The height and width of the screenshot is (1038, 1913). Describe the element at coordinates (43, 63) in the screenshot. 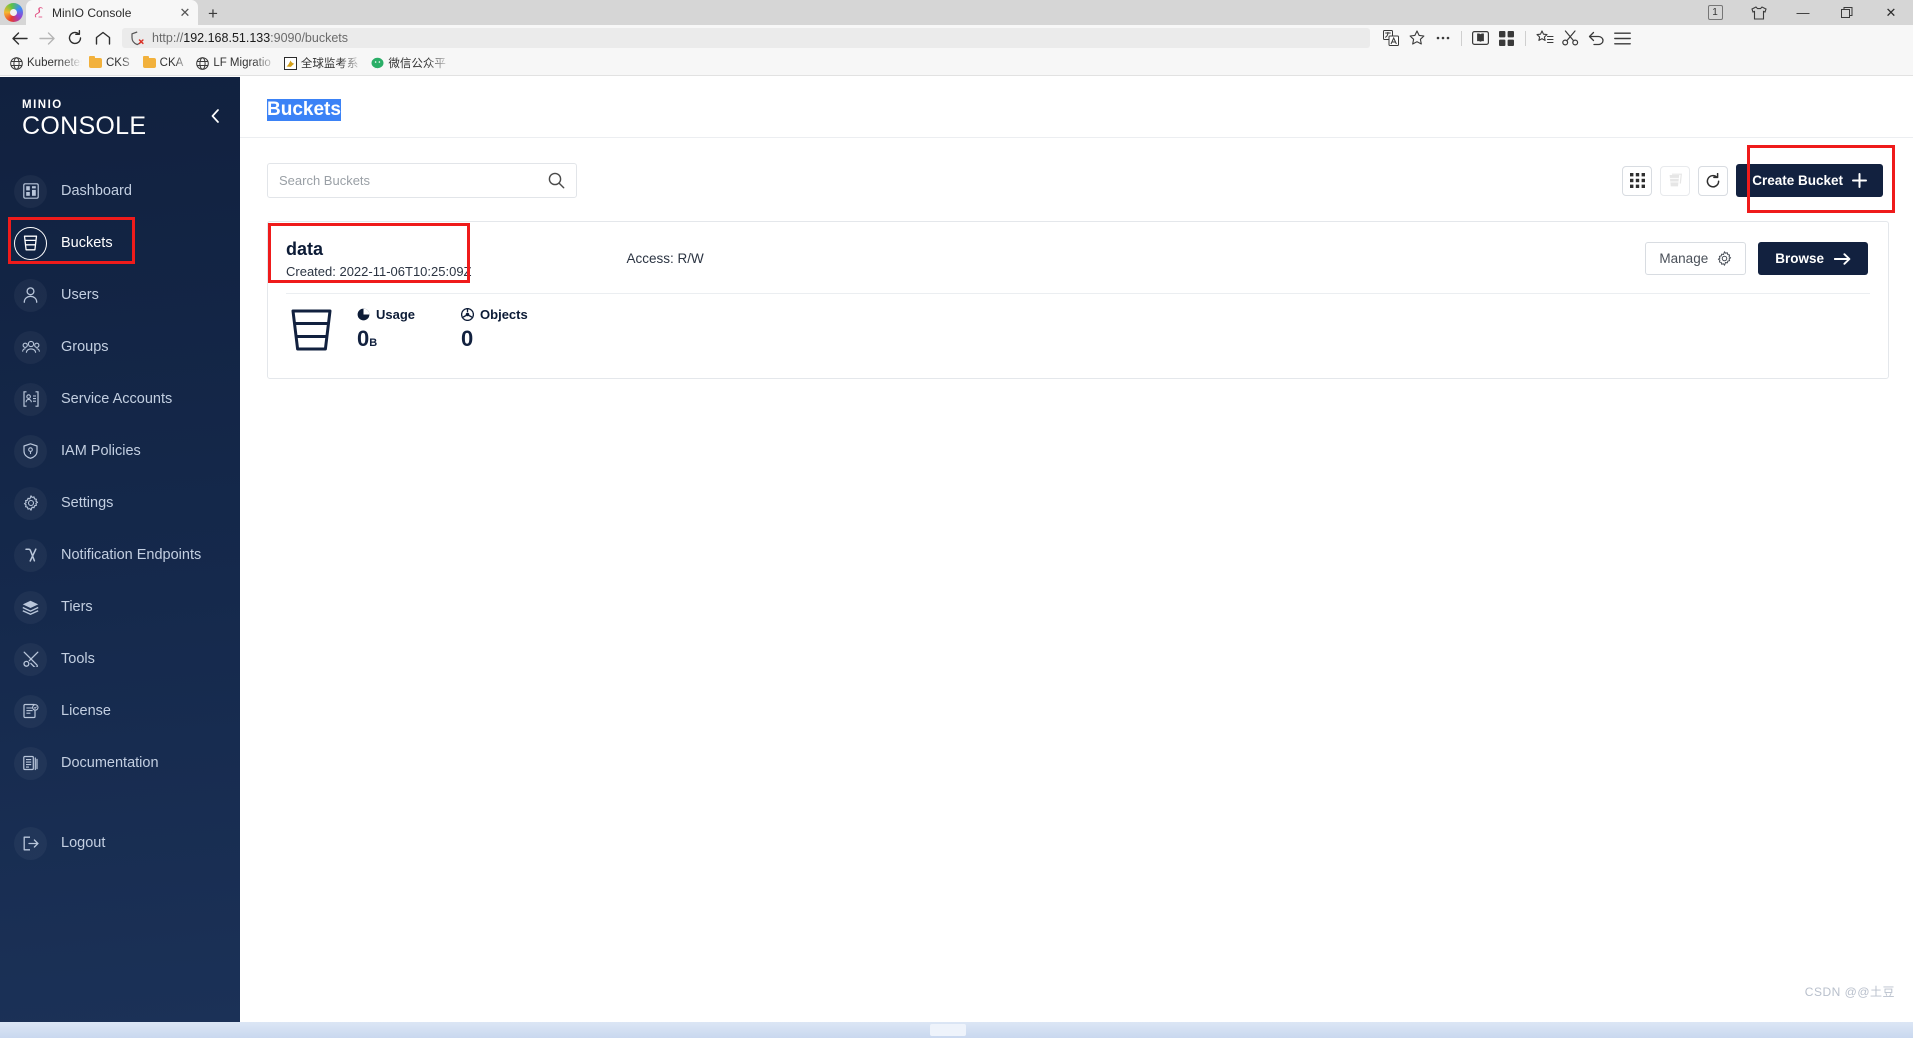

I see `bookmark-item: Kubernetes` at that location.